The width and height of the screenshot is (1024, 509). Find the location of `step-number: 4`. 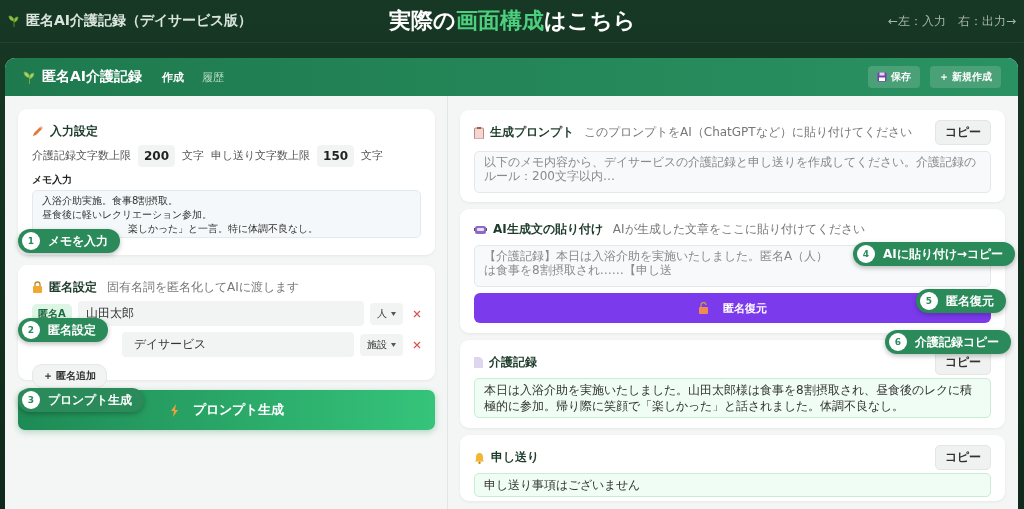

step-number: 4 is located at coordinates (866, 254).